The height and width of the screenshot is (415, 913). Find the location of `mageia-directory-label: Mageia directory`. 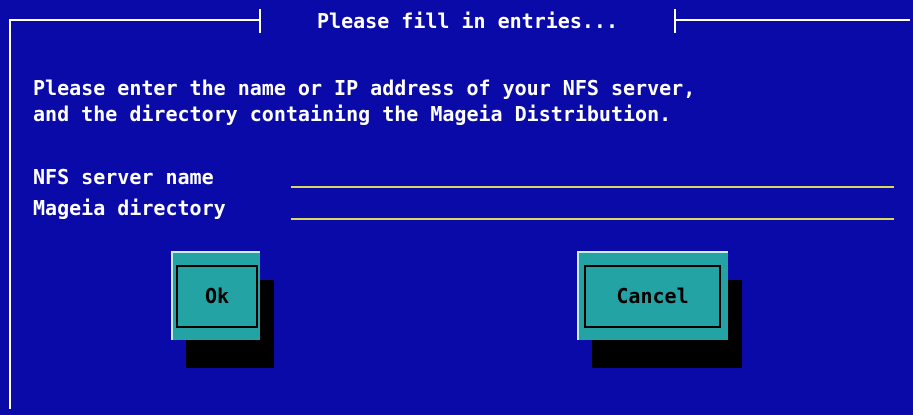

mageia-directory-label: Mageia directory is located at coordinates (129, 208).